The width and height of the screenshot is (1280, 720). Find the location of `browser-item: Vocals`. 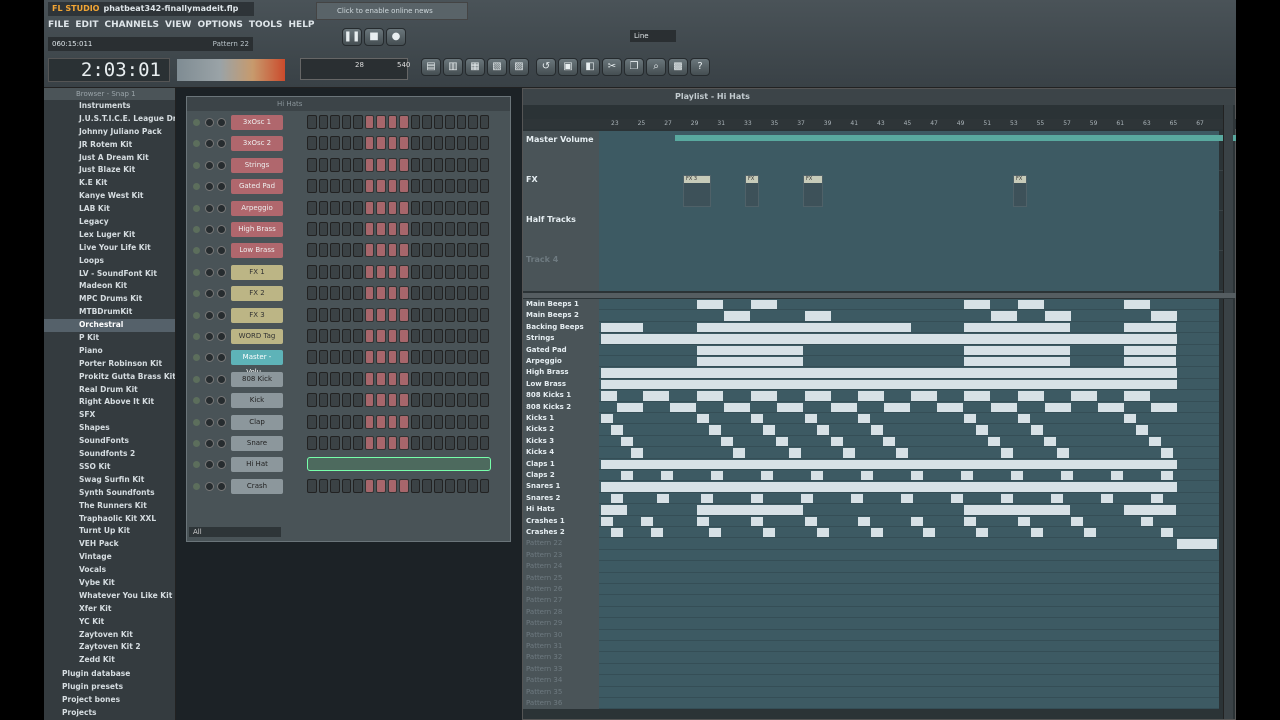

browser-item: Vocals is located at coordinates (109, 570).